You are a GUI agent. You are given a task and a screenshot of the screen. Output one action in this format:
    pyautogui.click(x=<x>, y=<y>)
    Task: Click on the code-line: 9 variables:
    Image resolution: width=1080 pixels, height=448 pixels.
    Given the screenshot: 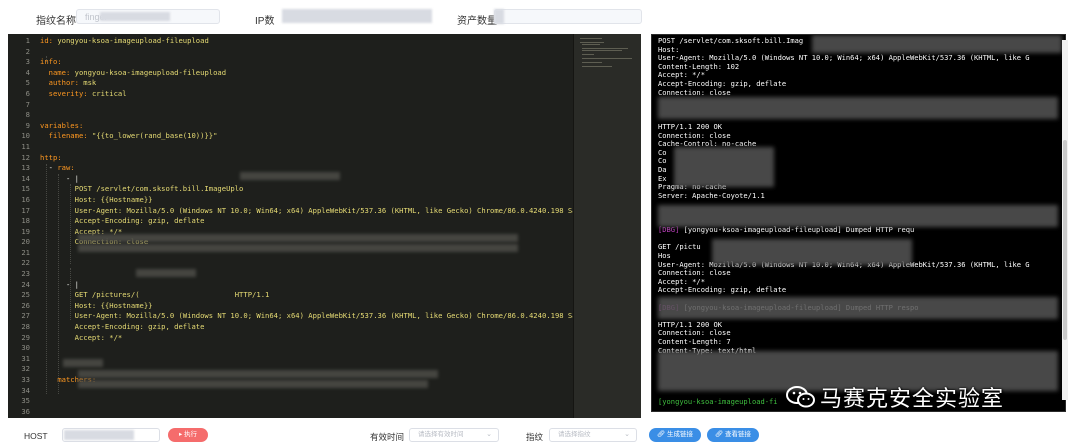 What is the action you would take?
    pyautogui.click(x=290, y=126)
    